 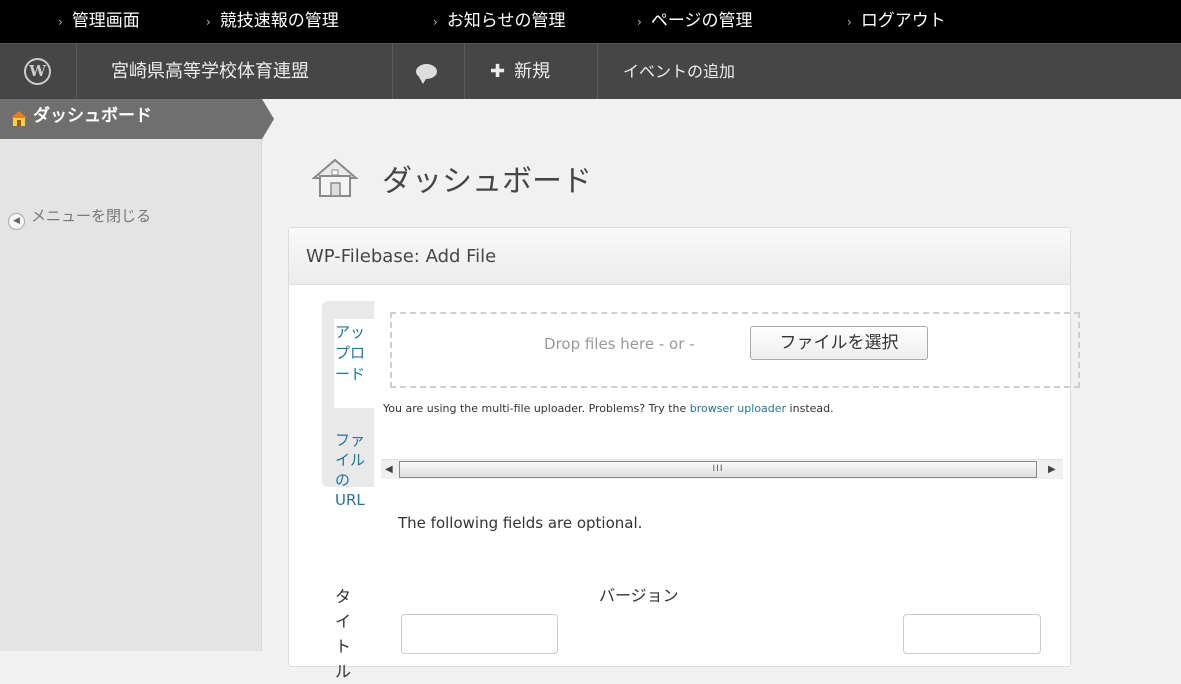 I want to click on nav-label: 管理画面, so click(x=105, y=21).